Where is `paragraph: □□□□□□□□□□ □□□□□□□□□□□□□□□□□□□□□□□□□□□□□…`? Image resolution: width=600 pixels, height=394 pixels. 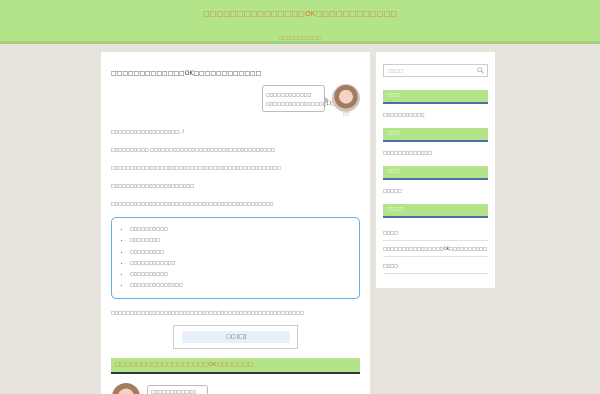
paragraph: □□□□□□□□□□ □□□□□□□□□□□□□□□□□□□□□□□□□□□□□… is located at coordinates (193, 149).